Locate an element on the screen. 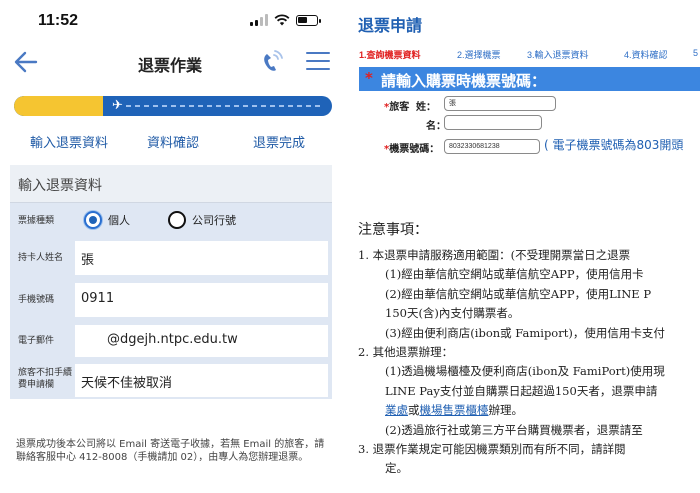  email-label: 電子郵件 is located at coordinates (36, 341).